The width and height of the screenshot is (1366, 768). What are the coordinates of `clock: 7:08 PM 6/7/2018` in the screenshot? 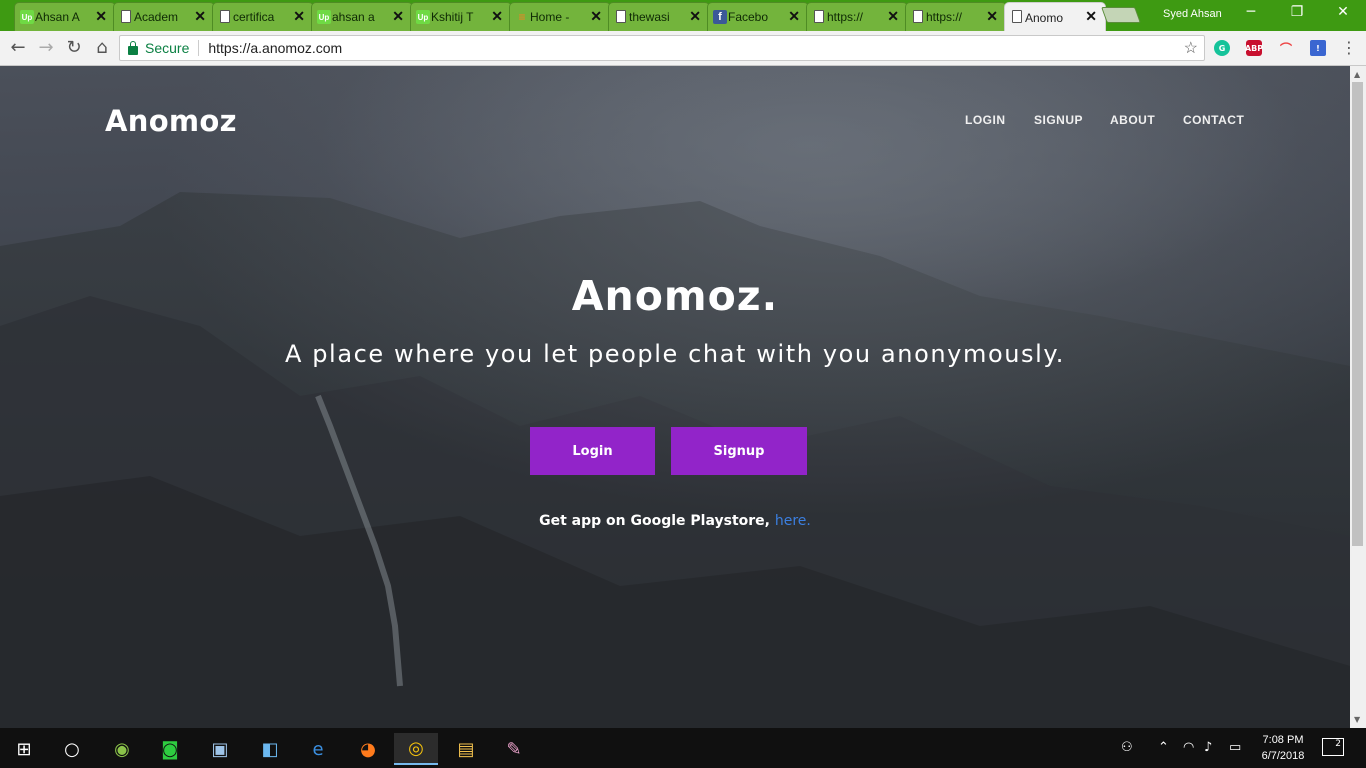 It's located at (1283, 748).